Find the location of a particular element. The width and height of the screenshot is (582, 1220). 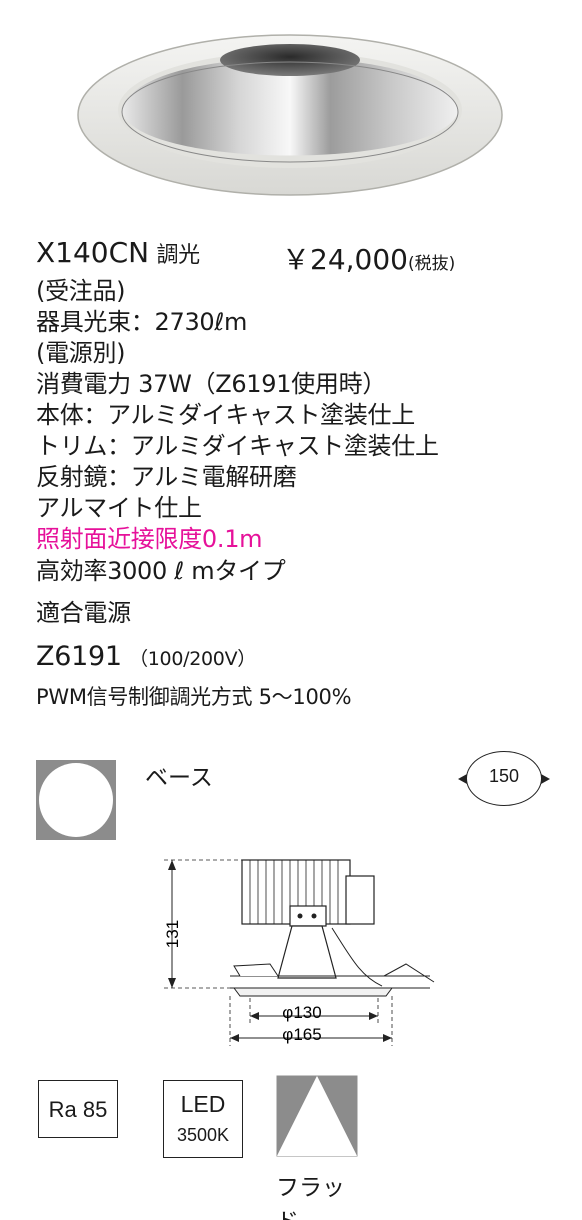

spec-body: 本体：アルミダイキャスト塗装仕上 is located at coordinates (225, 415).